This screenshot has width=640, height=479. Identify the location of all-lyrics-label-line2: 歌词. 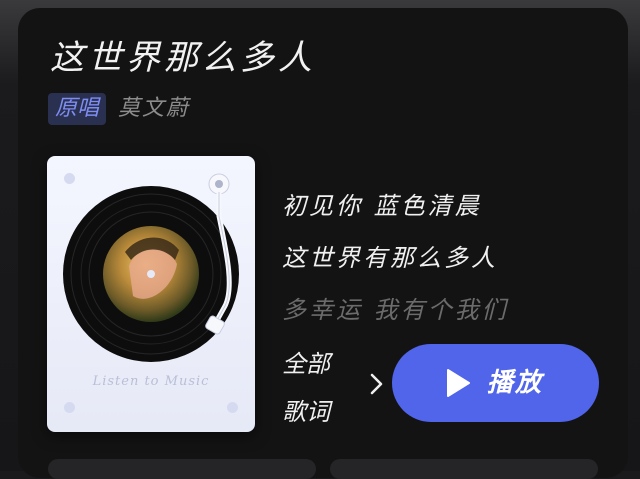
(306, 412).